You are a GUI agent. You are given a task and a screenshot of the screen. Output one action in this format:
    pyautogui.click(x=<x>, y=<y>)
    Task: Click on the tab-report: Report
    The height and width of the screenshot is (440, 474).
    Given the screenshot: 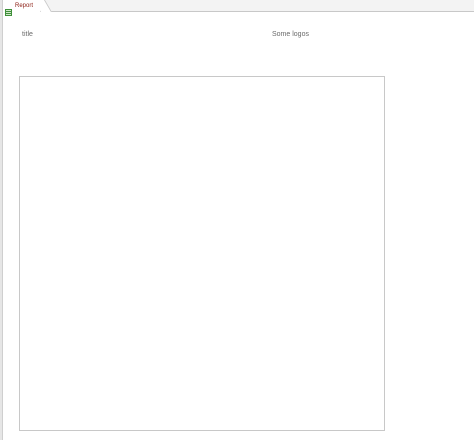 What is the action you would take?
    pyautogui.click(x=22, y=8)
    